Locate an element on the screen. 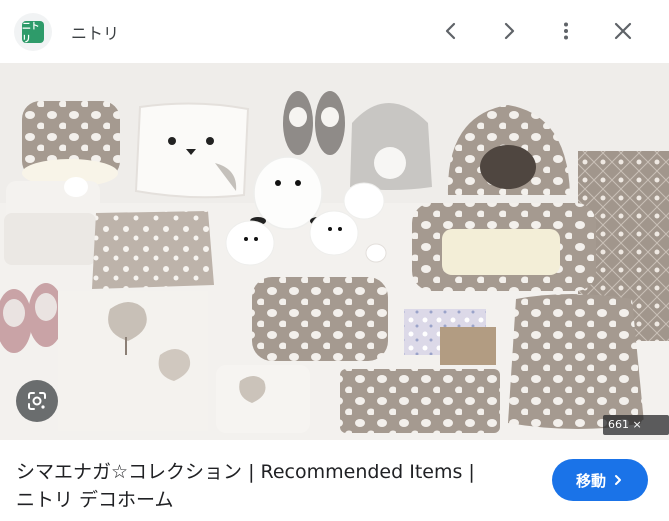 The image size is (669, 521). previous-button is located at coordinates (451, 31).